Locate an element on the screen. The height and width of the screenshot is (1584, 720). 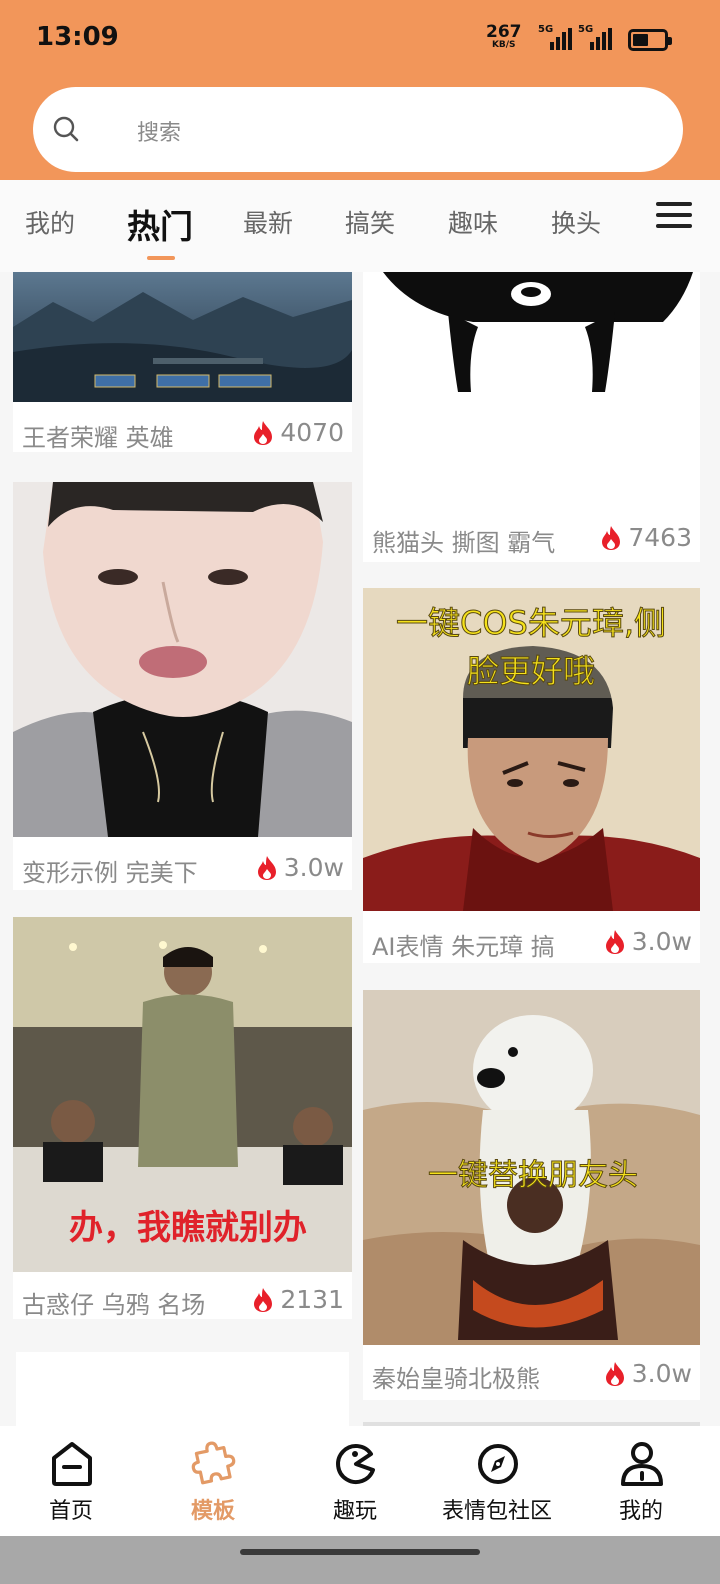
nav-play: 趣玩 is located at coordinates (355, 1481).